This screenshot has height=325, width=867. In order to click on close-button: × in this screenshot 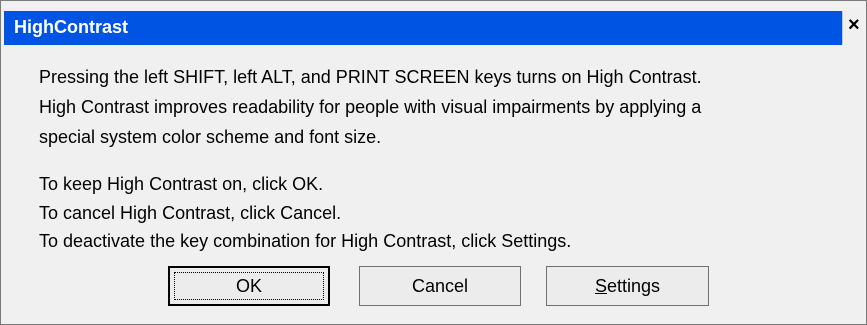, I will do `click(853, 28)`.